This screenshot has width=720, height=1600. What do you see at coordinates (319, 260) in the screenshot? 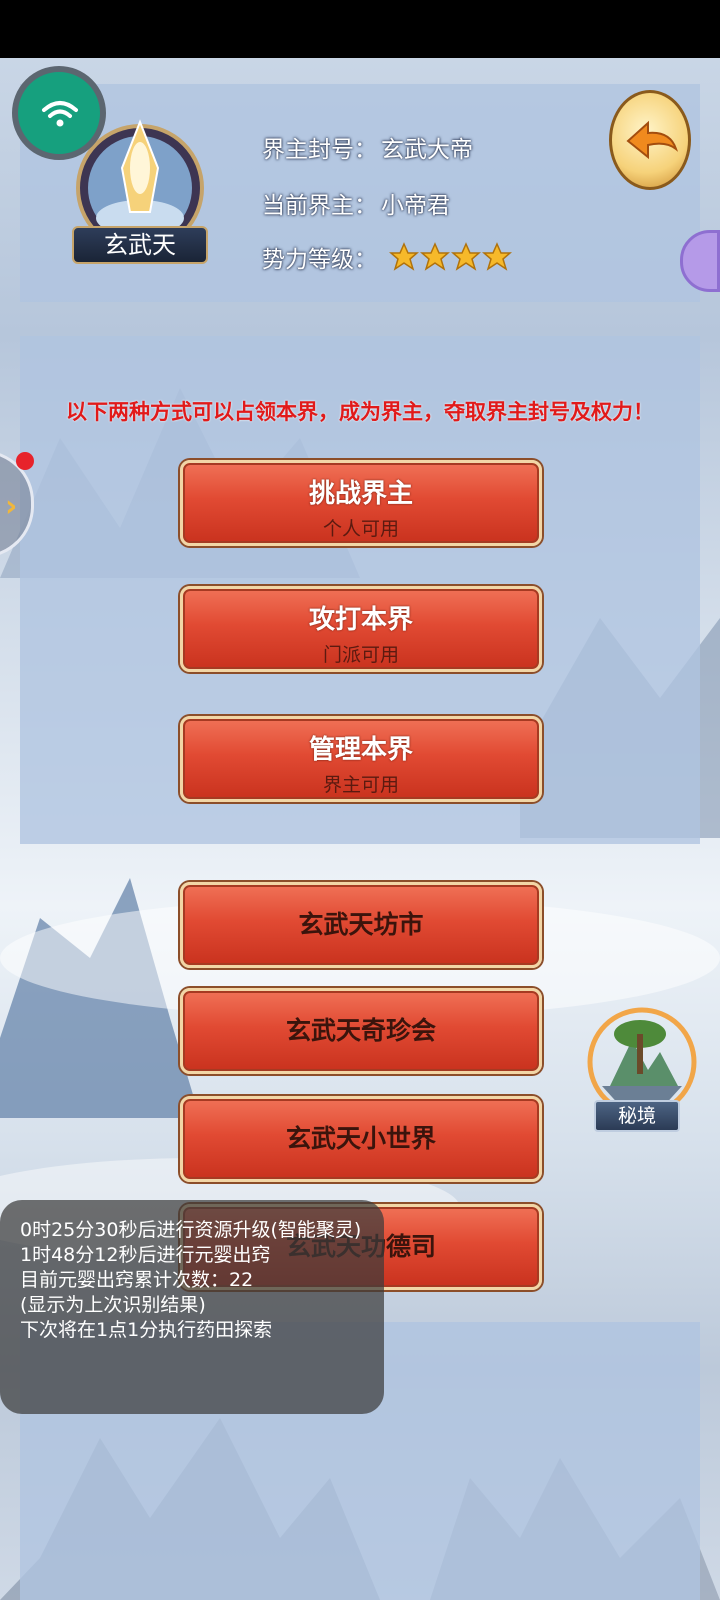
I see `realm-level-label: 势力等级：` at bounding box center [319, 260].